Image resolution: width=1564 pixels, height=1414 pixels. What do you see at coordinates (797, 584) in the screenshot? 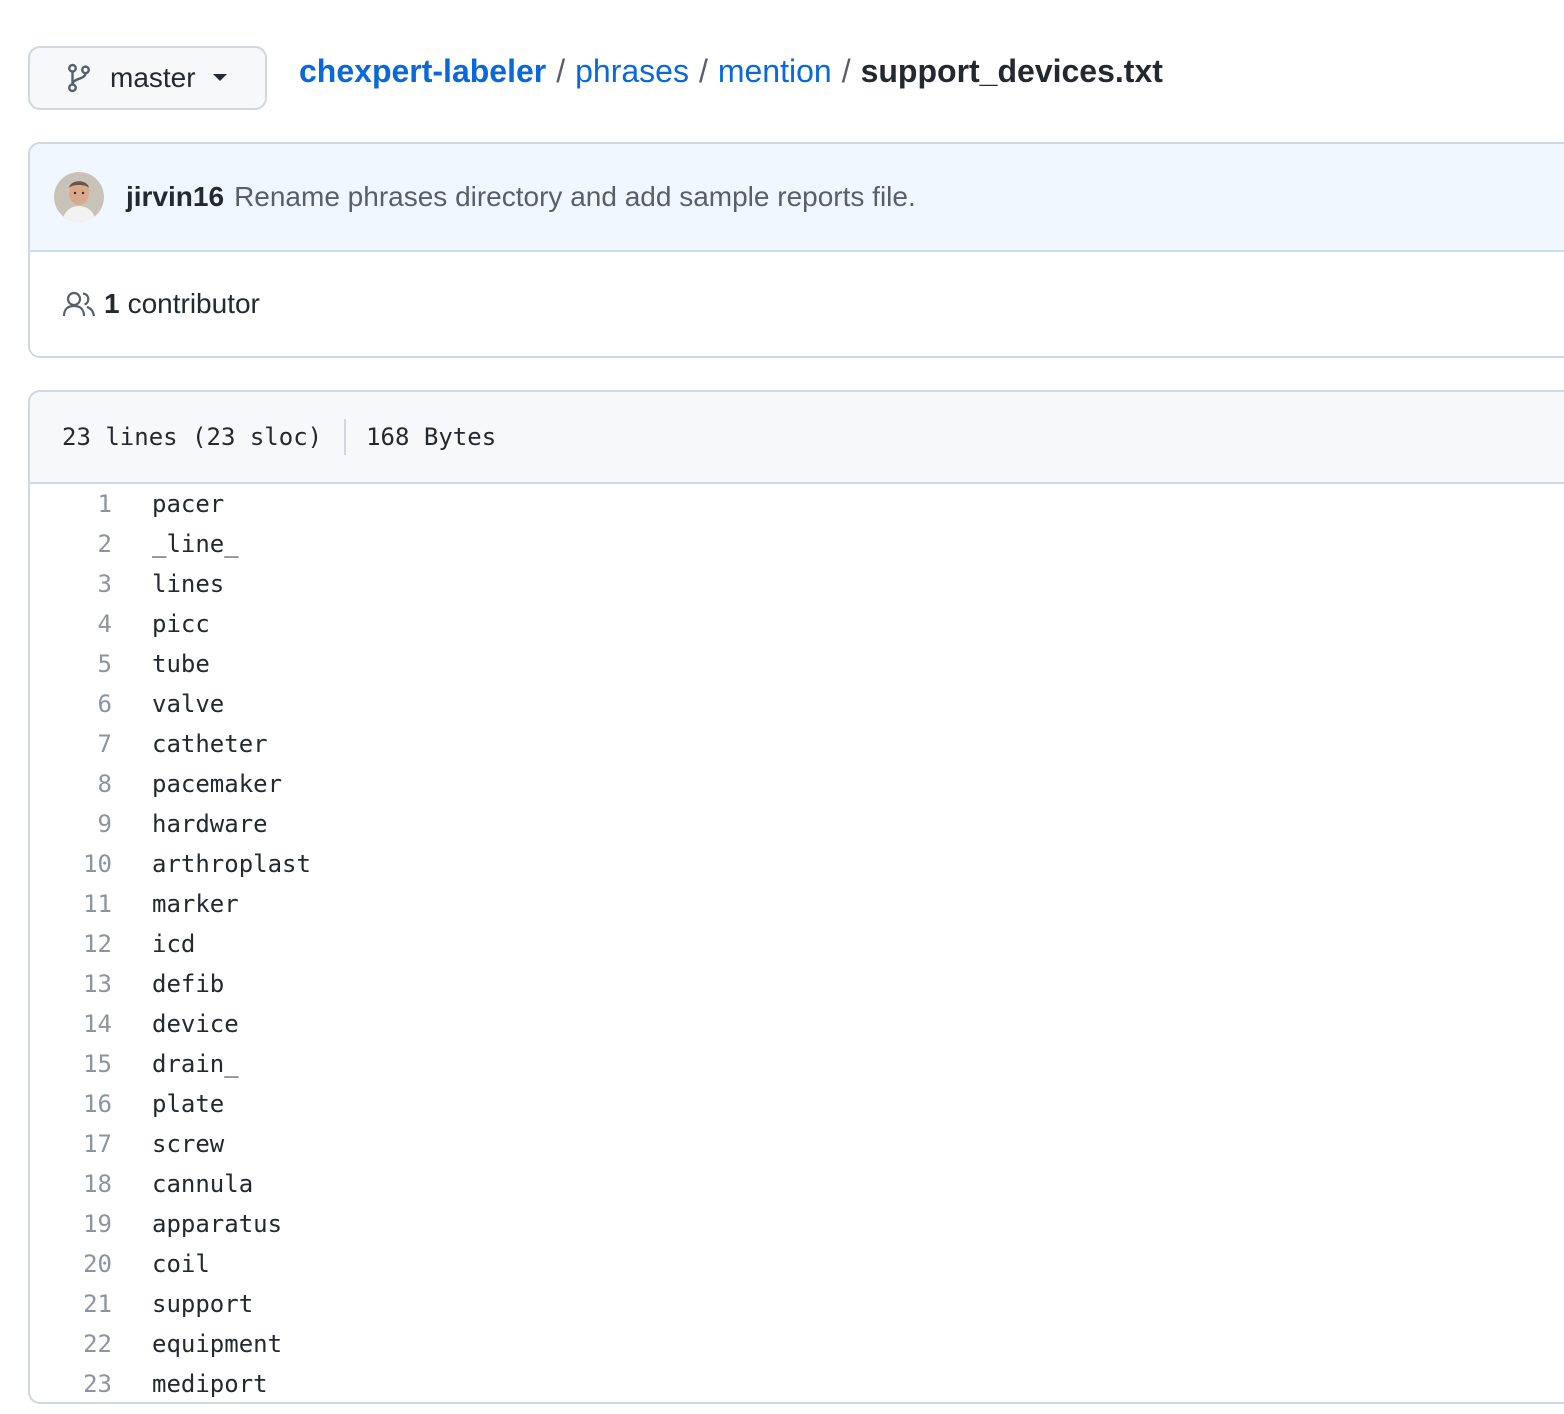
I see `code-line: 3 lines` at bounding box center [797, 584].